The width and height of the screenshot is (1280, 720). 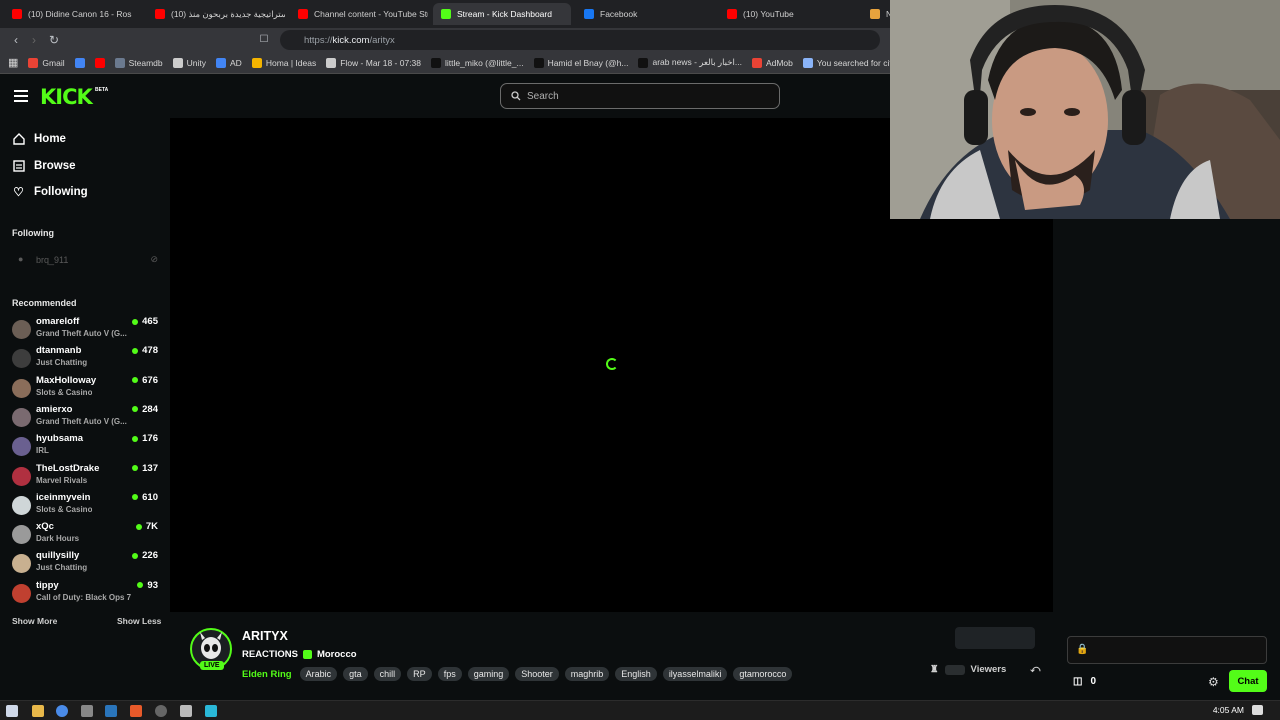 I want to click on obs-icon, so click(x=161, y=711).